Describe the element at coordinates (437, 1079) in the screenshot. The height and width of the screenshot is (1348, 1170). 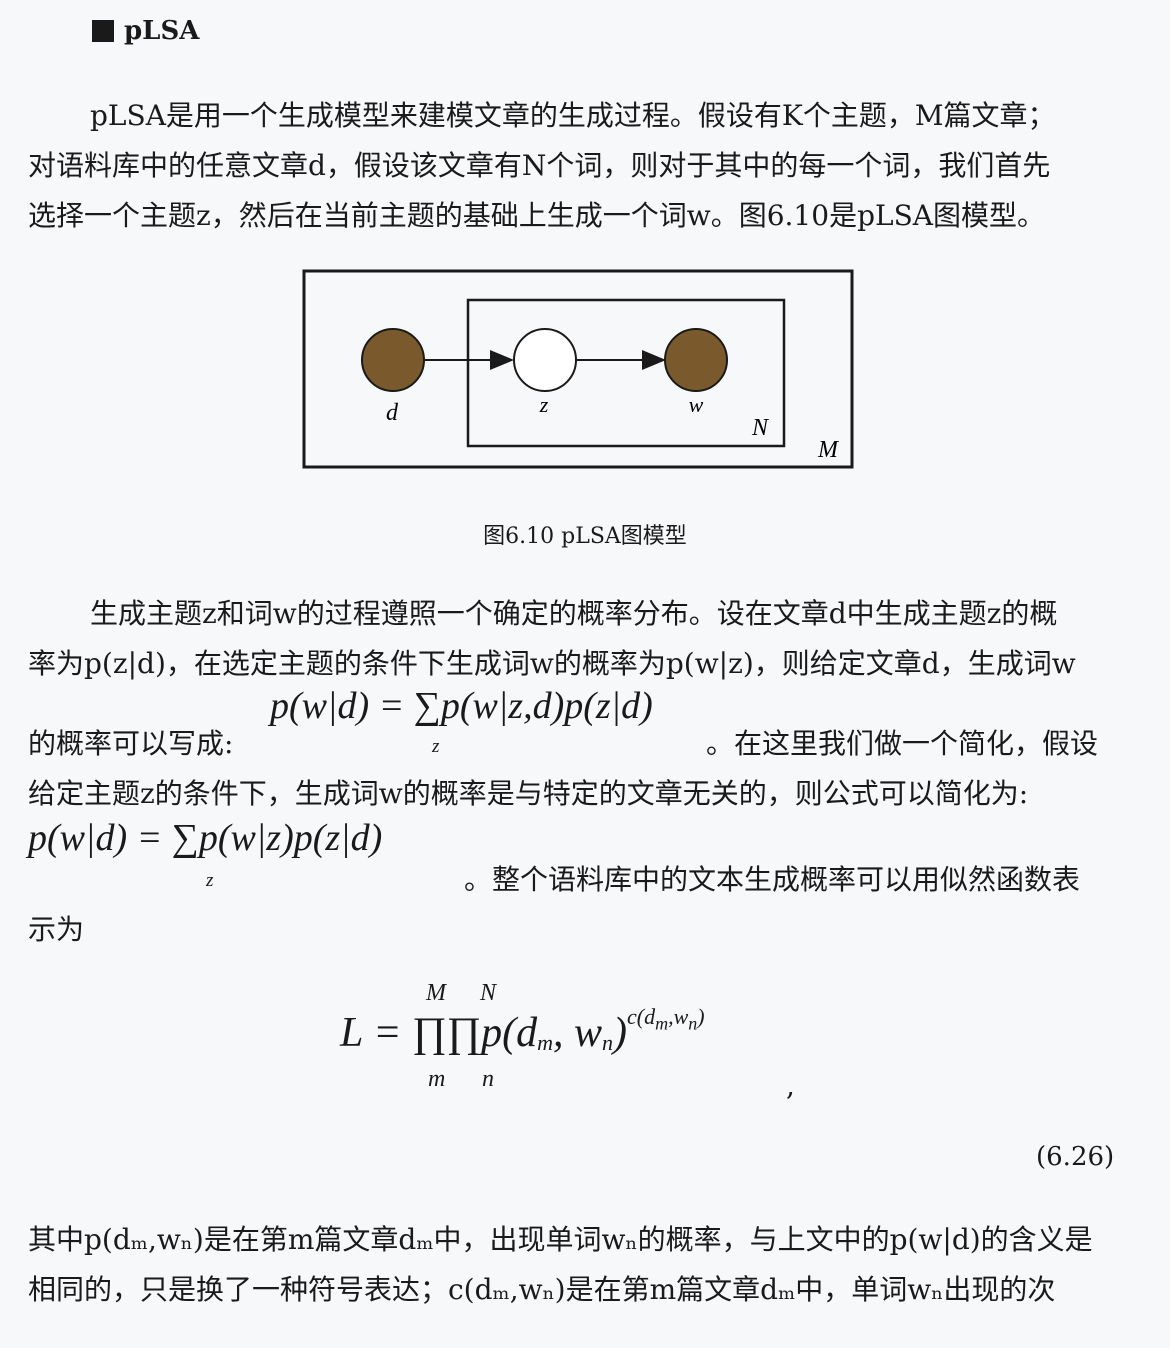
I see `product-lower-m: m` at that location.